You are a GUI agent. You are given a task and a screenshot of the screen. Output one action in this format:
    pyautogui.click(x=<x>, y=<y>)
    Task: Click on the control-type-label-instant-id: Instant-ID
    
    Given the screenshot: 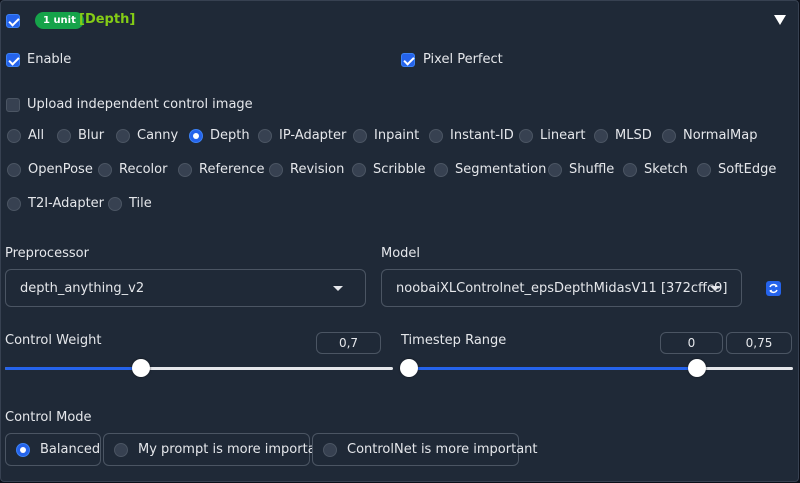 What is the action you would take?
    pyautogui.click(x=482, y=135)
    